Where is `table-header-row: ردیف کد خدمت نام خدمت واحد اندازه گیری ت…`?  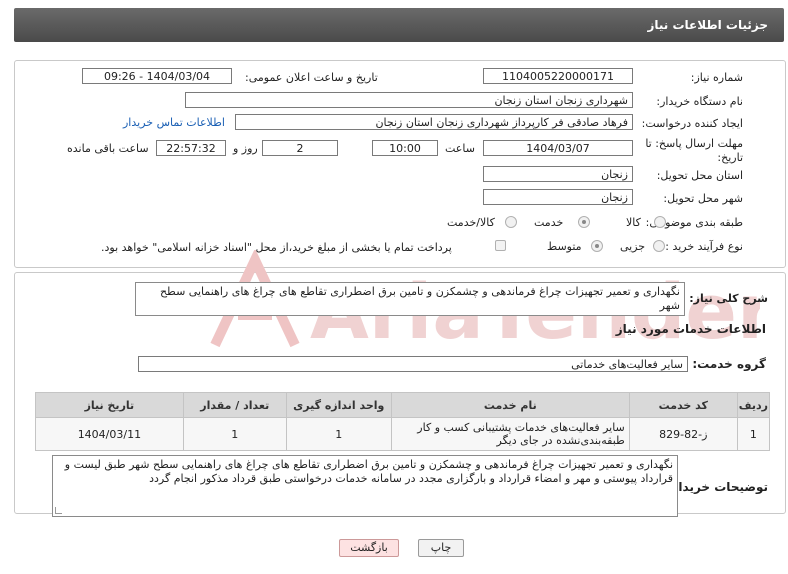 table-header-row: ردیف کد خدمت نام خدمت واحد اندازه گیری ت… is located at coordinates (403, 405).